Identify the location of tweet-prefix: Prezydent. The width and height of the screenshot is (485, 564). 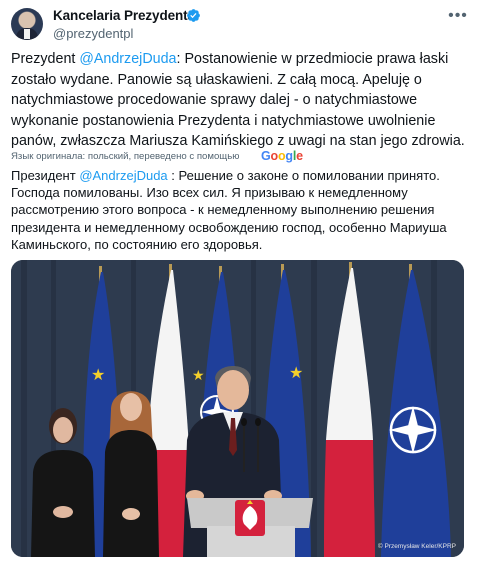
(45, 59).